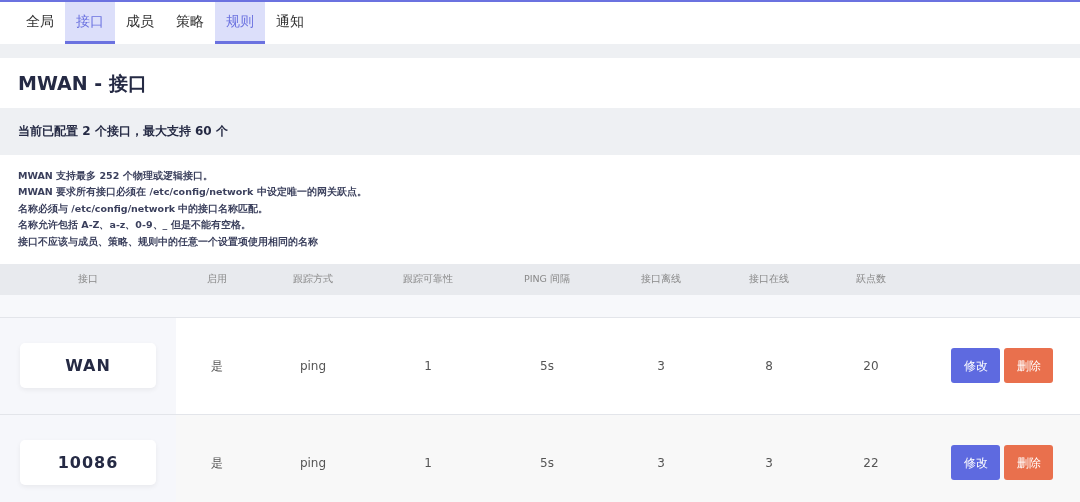  What do you see at coordinates (88, 366) in the screenshot?
I see `interface-name: WAN` at bounding box center [88, 366].